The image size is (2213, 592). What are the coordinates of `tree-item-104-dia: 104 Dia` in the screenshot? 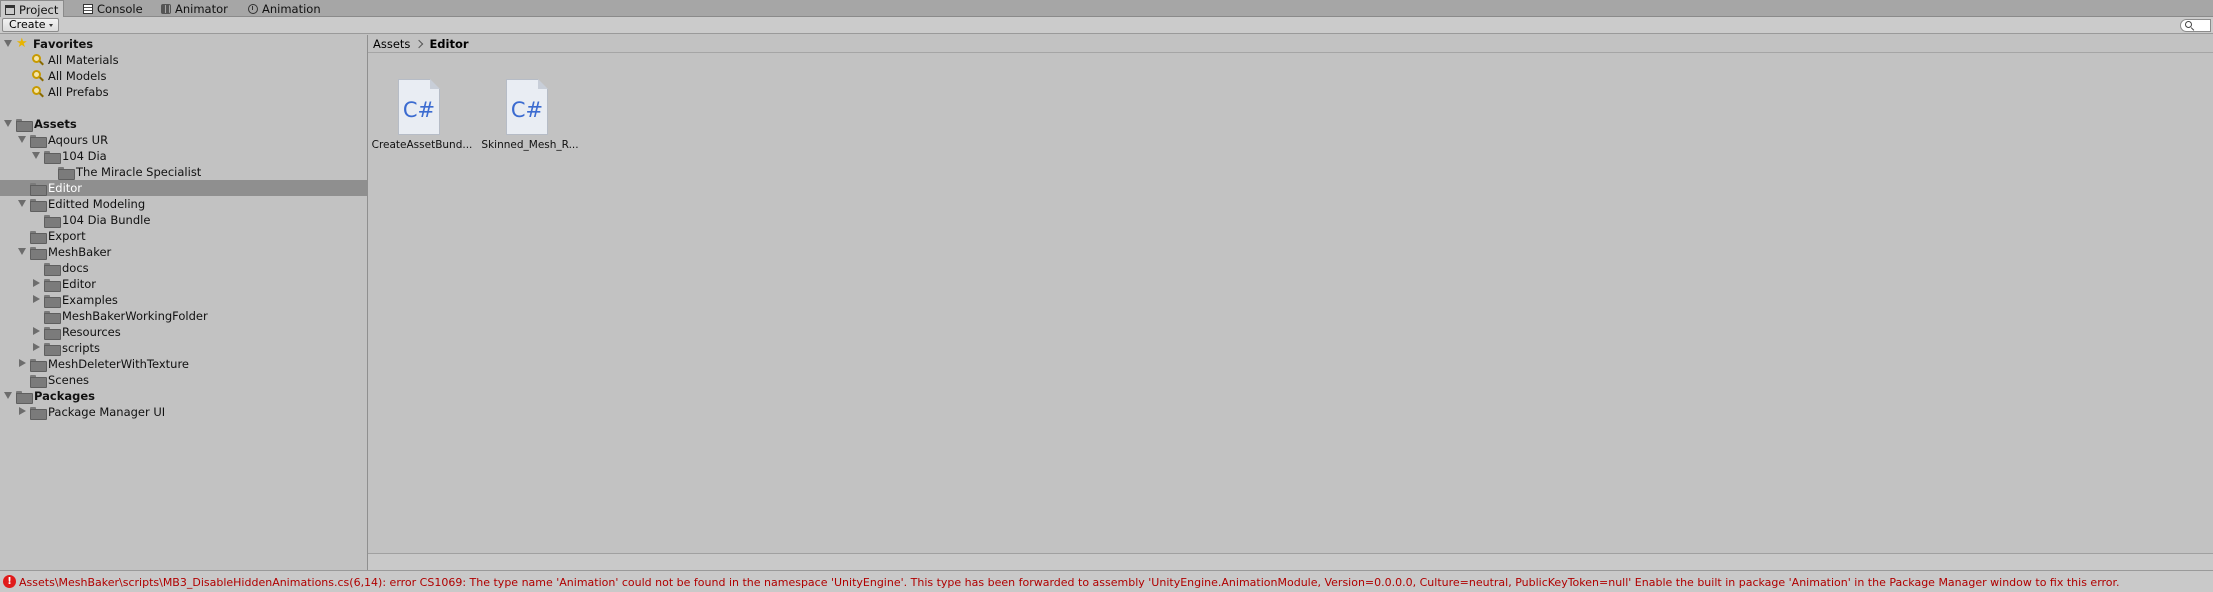 It's located at (183, 156).